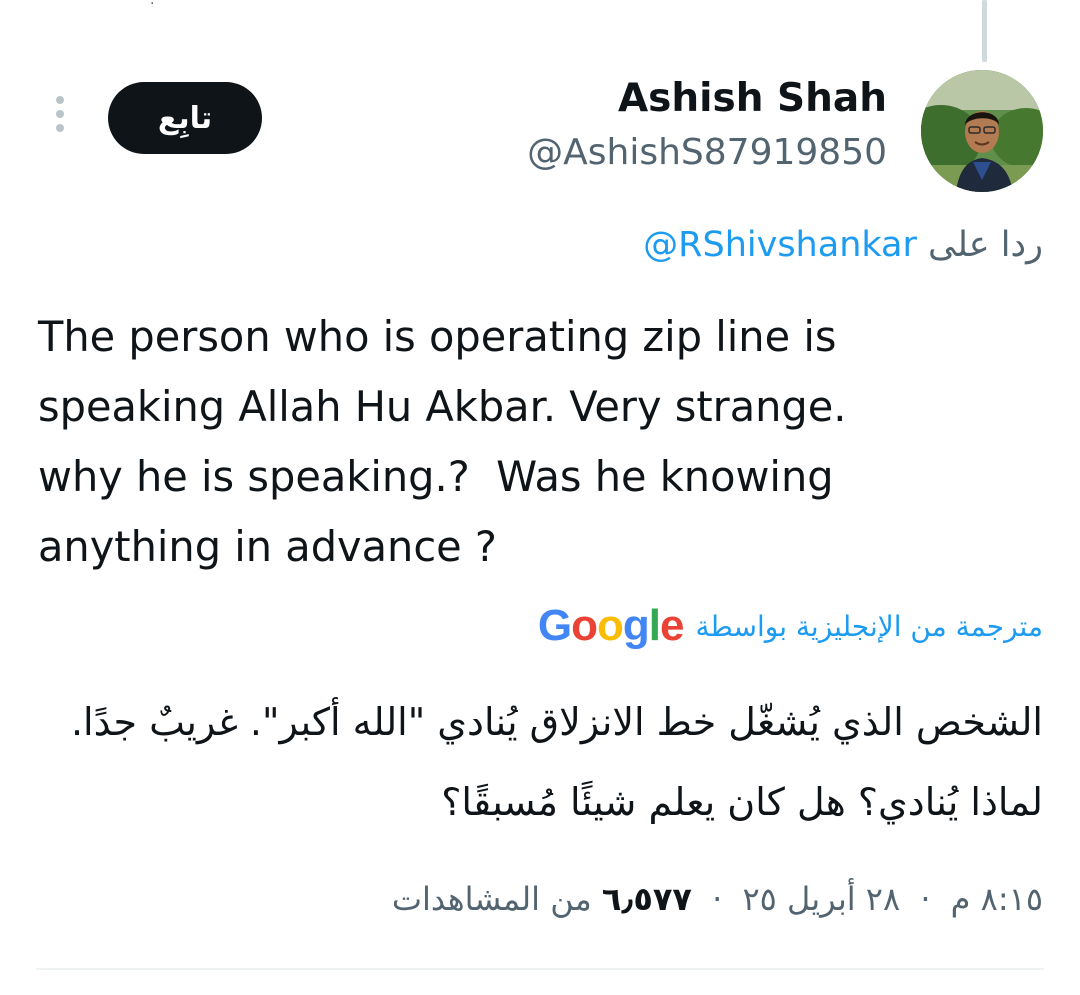 This screenshot has height=995, width=1080. What do you see at coordinates (707, 152) in the screenshot?
I see `author-handle: @AshishS87919850` at bounding box center [707, 152].